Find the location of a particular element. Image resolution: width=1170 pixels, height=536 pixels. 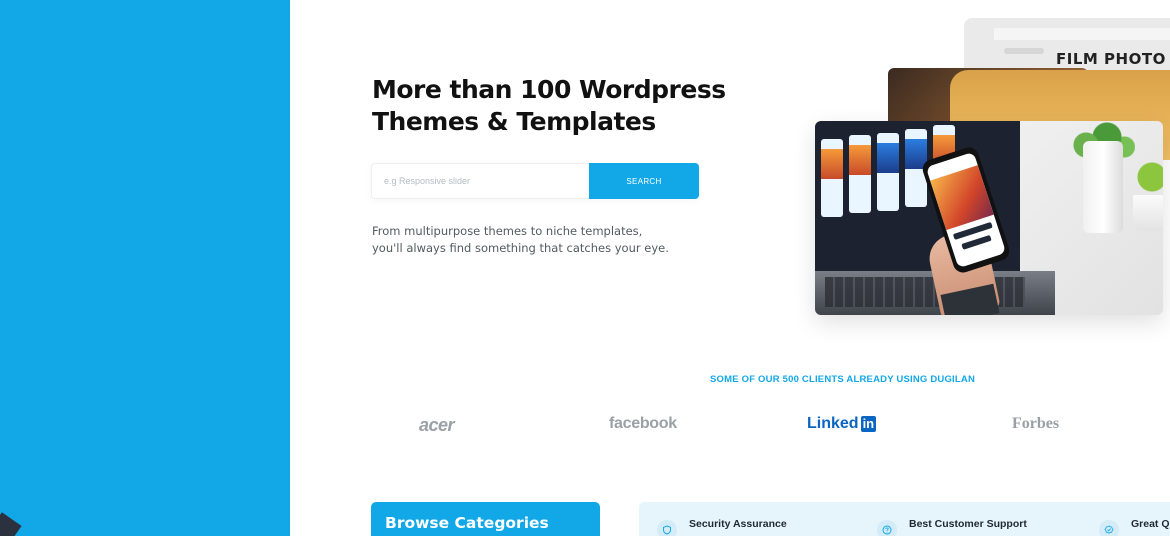

small-plant-decoration is located at coordinates (1150, 172).